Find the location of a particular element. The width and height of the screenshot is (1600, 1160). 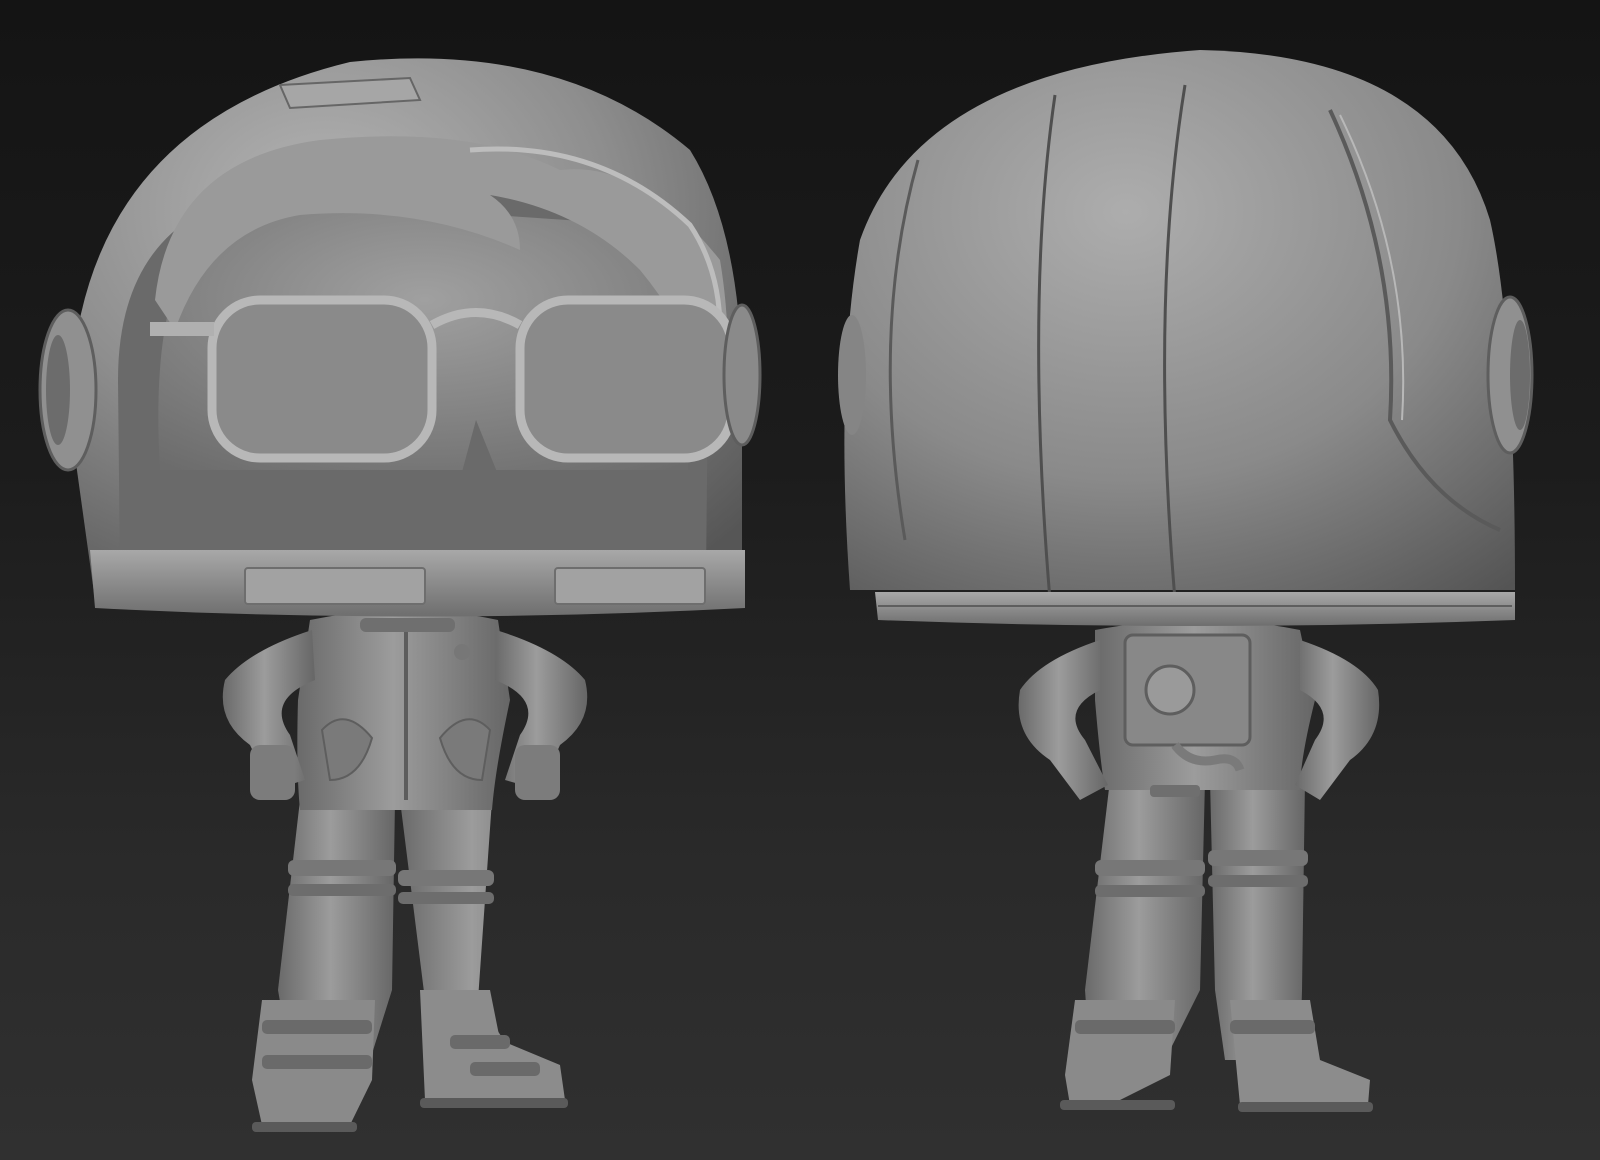

front-torso is located at coordinates (403, 710).